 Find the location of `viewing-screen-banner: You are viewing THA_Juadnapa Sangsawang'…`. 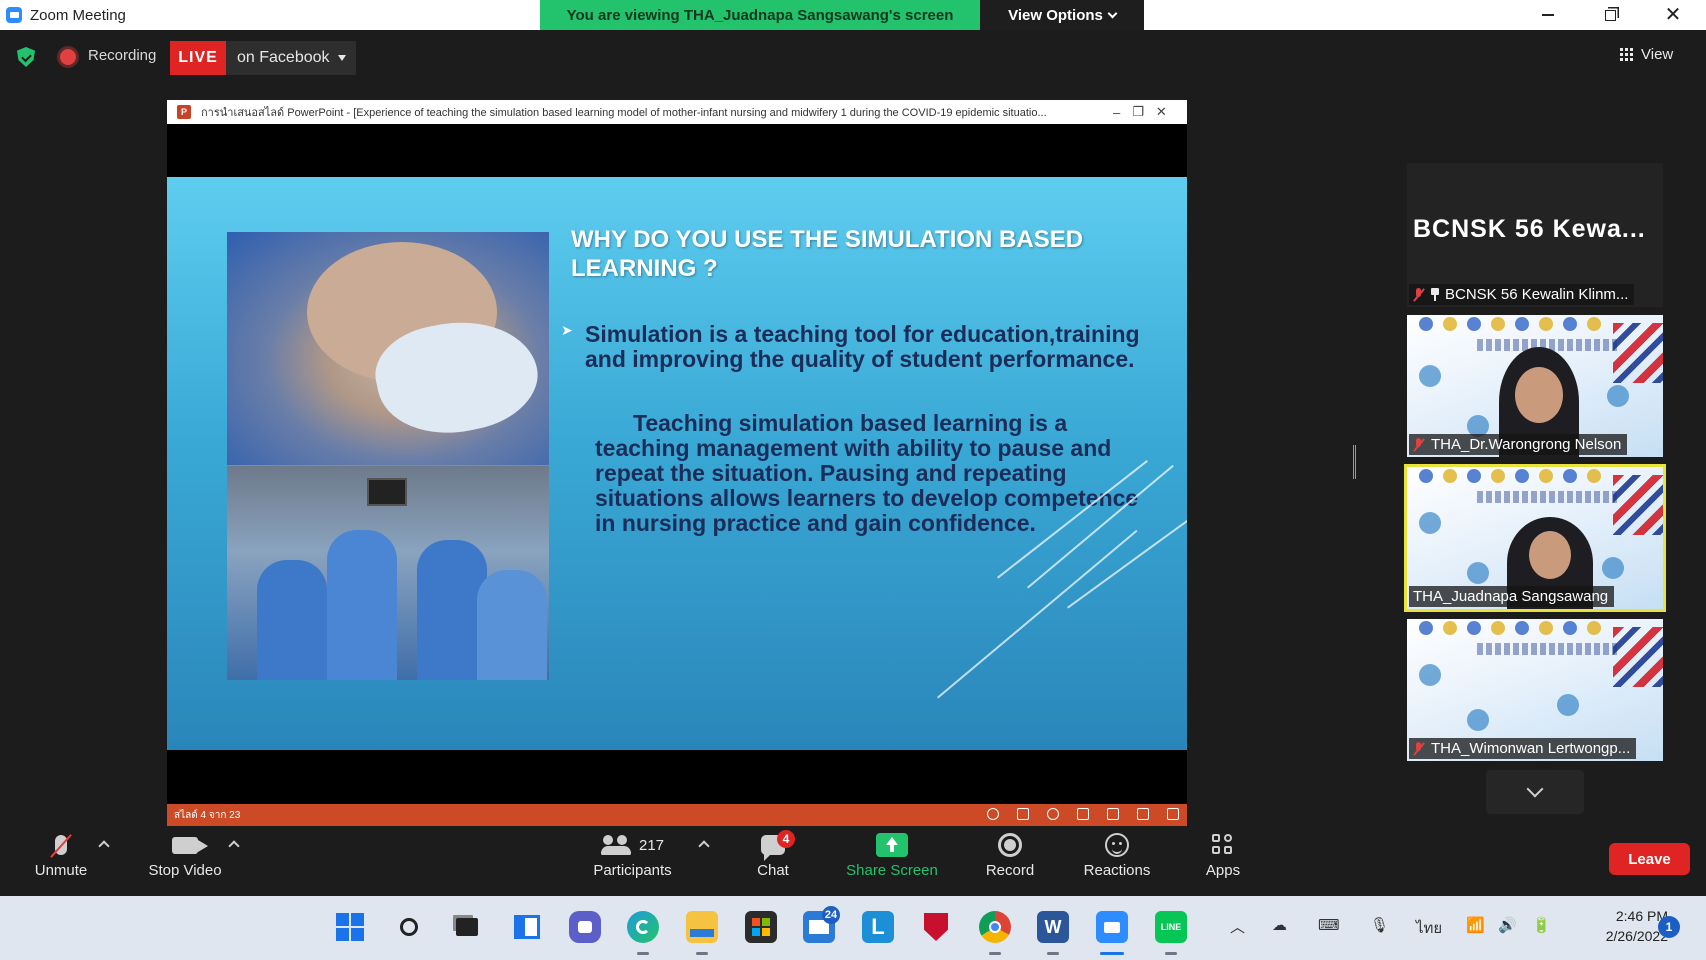

viewing-screen-banner: You are viewing THA_Juadnapa Sangsawang'… is located at coordinates (760, 15).